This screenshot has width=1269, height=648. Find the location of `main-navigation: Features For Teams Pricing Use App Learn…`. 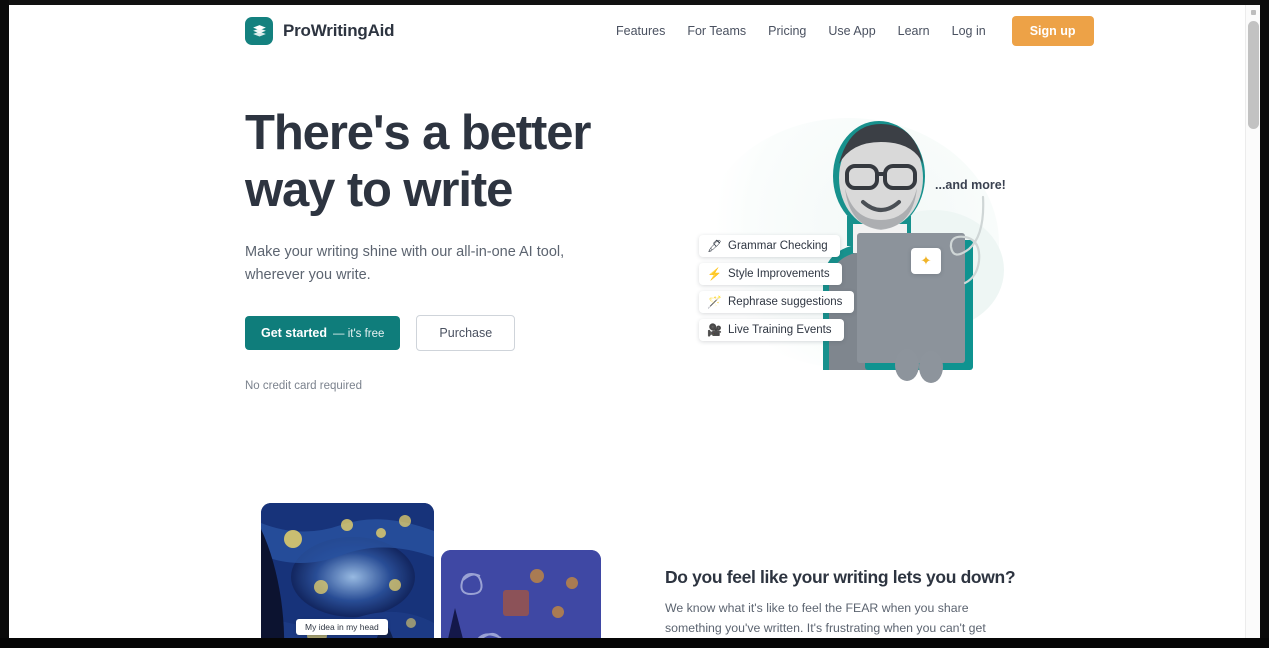

main-navigation: Features For Teams Pricing Use App Learn… is located at coordinates (849, 31).